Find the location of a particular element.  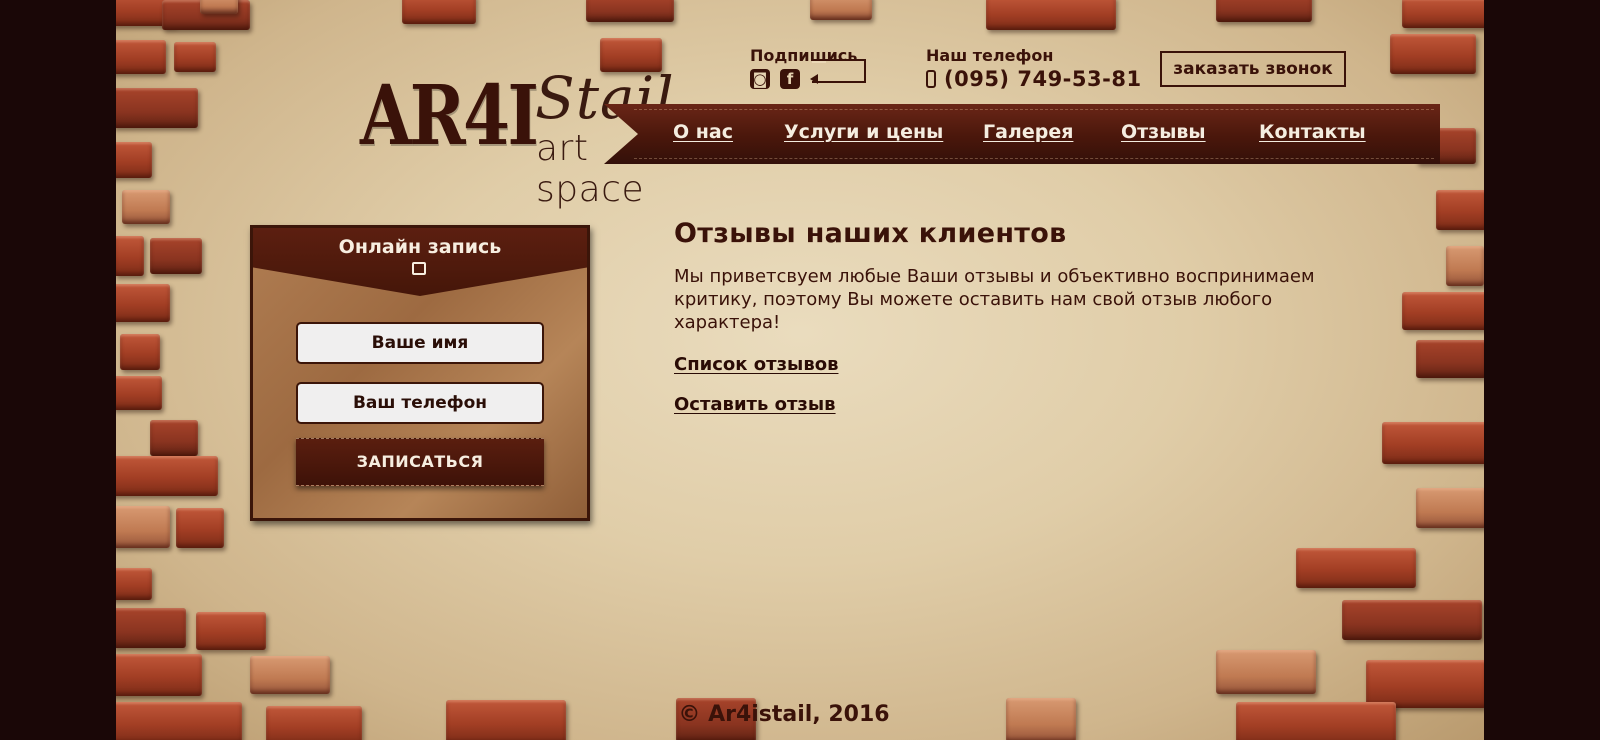

phone-block: Наш телефон (095) 749-53-81 is located at coordinates (1034, 68).